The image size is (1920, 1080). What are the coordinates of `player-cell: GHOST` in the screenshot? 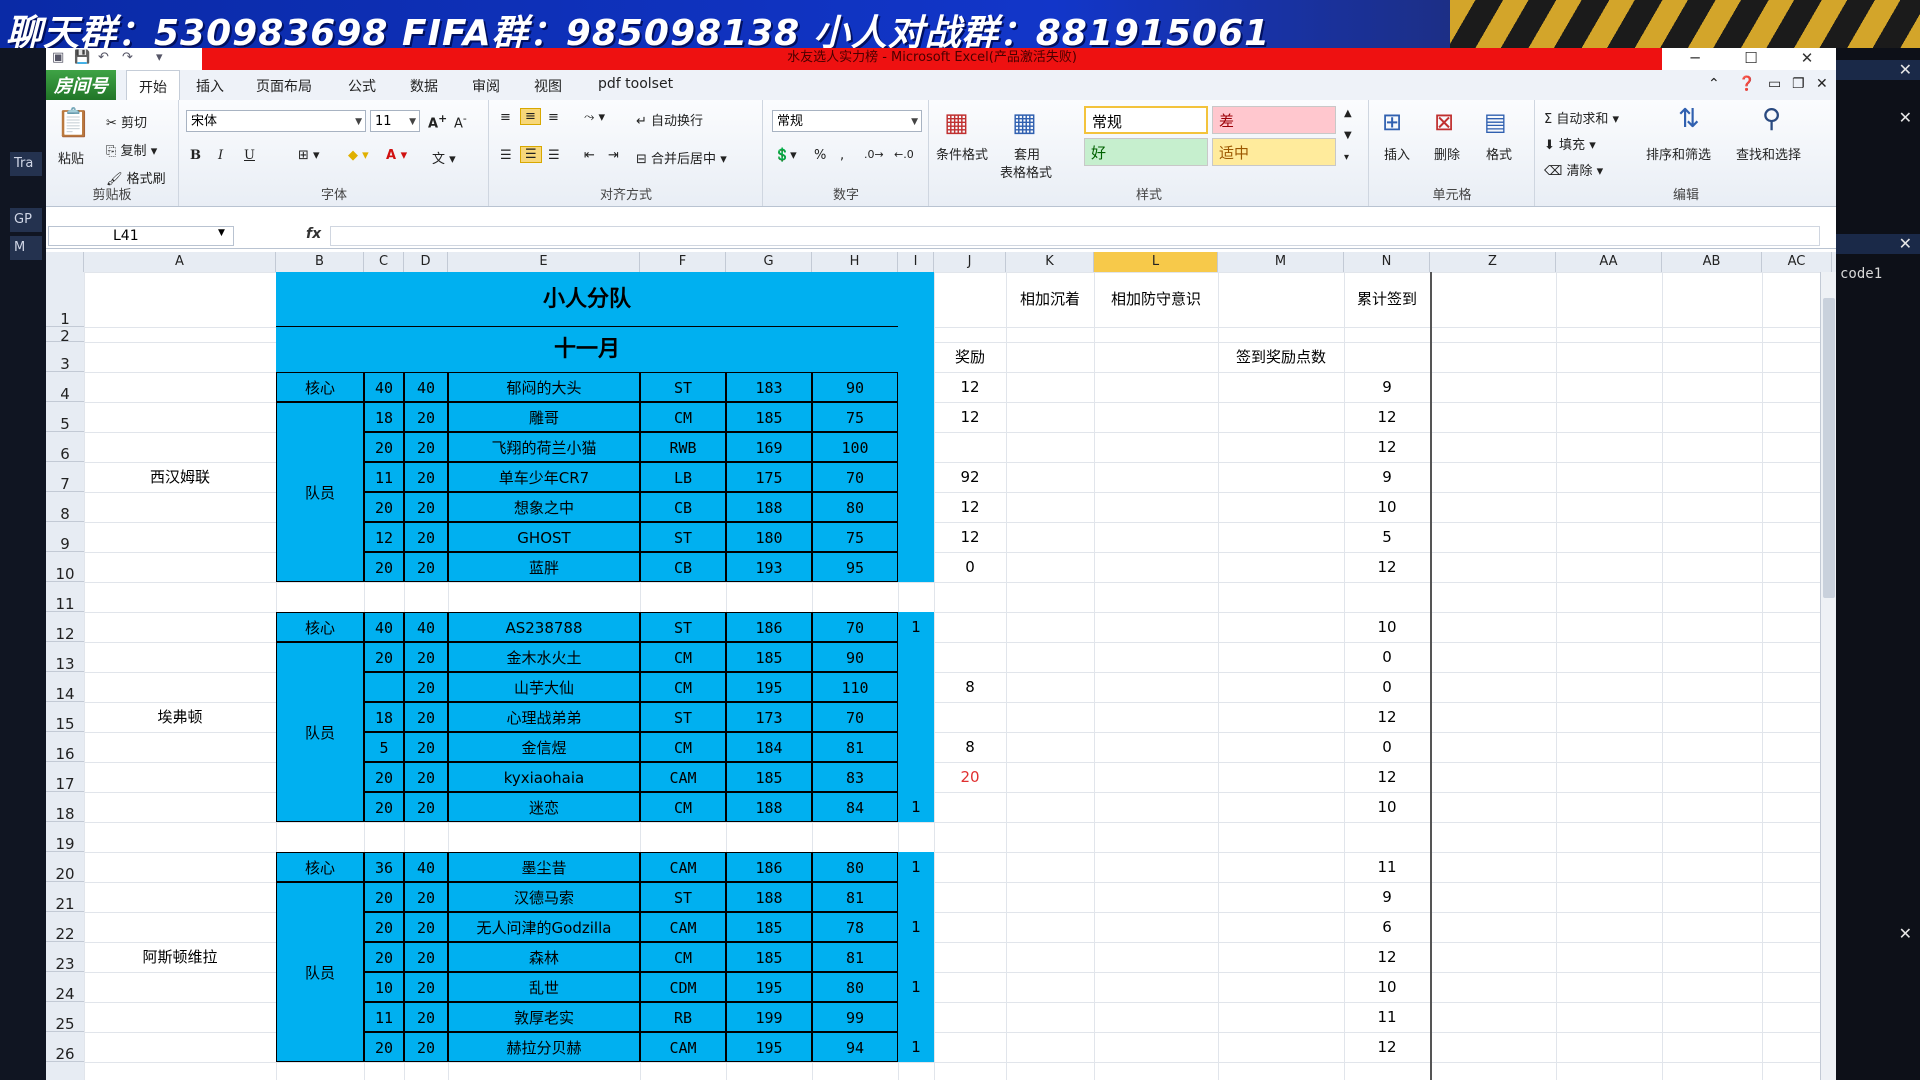 It's located at (544, 537).